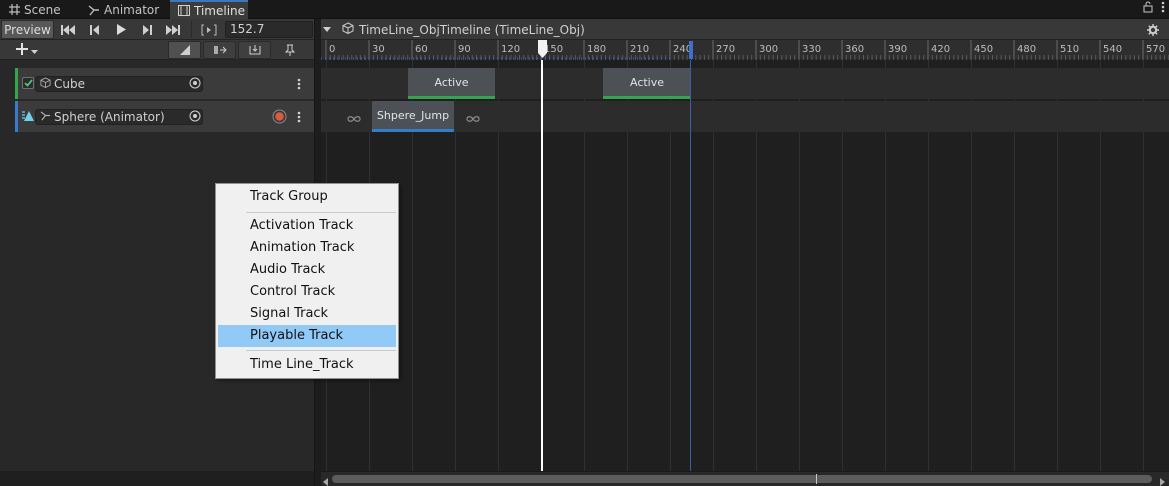 The width and height of the screenshot is (1169, 486). What do you see at coordinates (27, 29) in the screenshot?
I see `preview-button: Preview` at bounding box center [27, 29].